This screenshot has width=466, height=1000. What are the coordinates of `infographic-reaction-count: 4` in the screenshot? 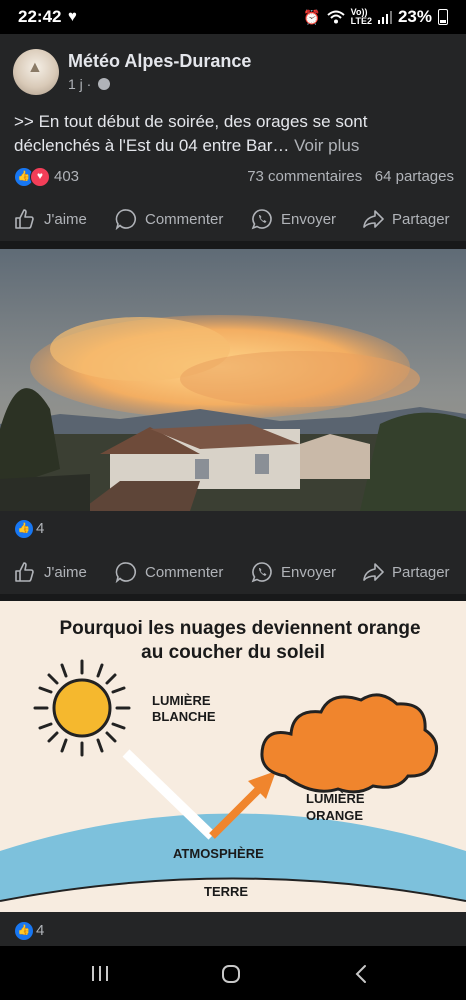 It's located at (40, 930).